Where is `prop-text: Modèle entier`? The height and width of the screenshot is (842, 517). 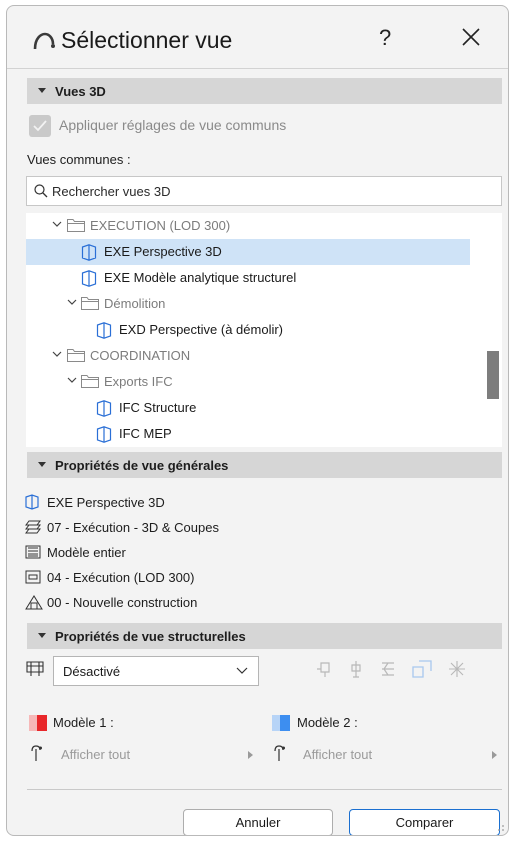
prop-text: Modèle entier is located at coordinates (86, 552).